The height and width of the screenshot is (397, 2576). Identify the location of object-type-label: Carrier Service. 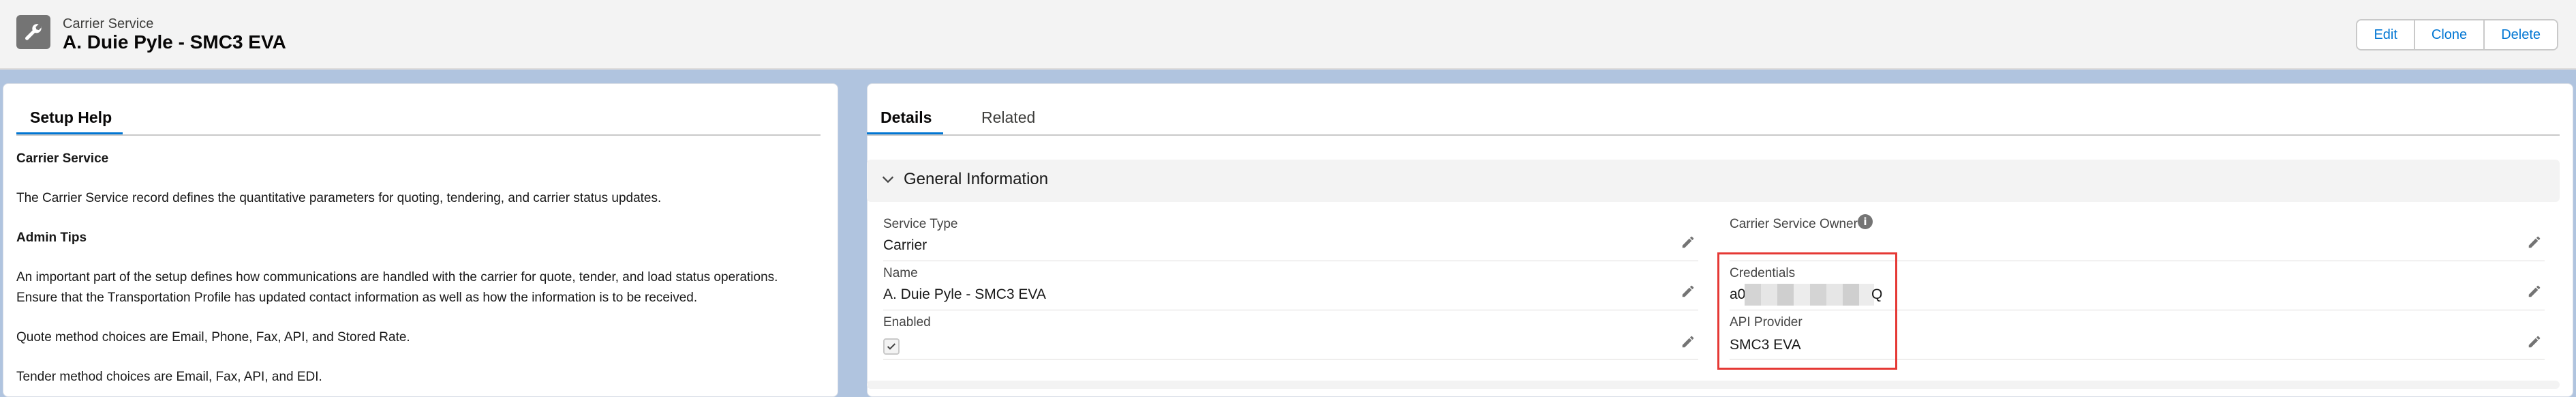
(108, 23).